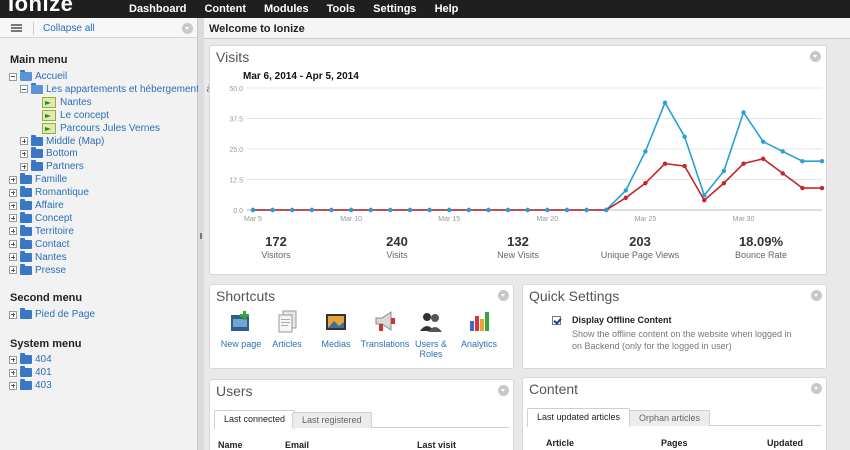  I want to click on tab-last-updated-articles: Last updated articles, so click(579, 417).